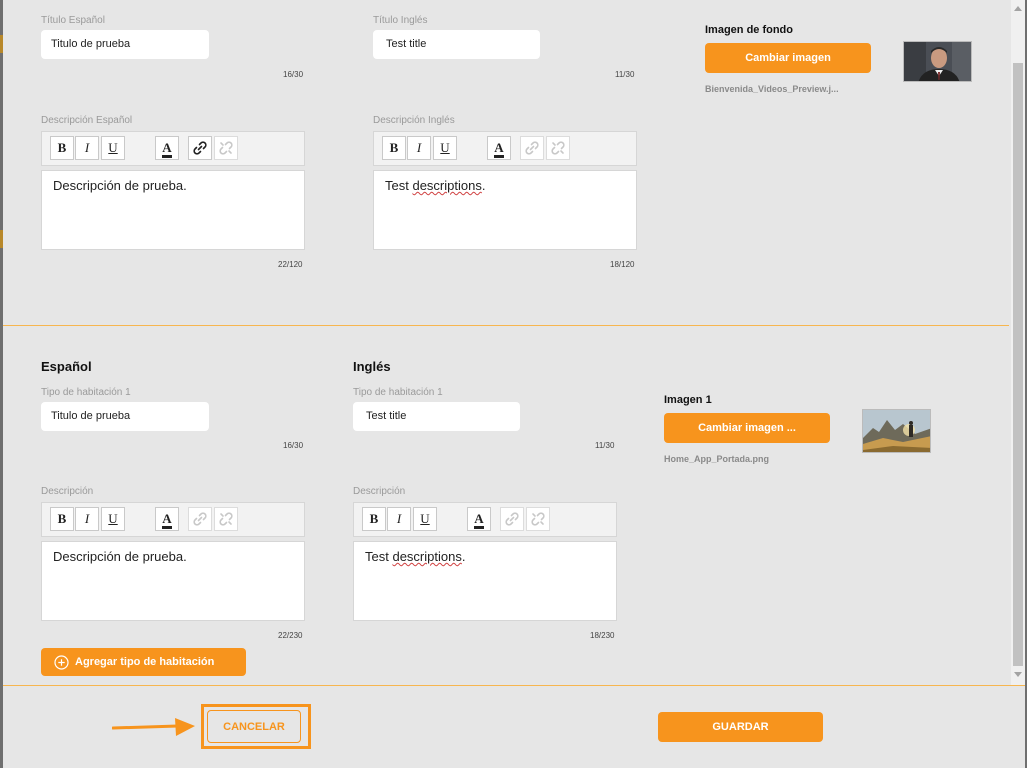 Image resolution: width=1027 pixels, height=768 pixels. I want to click on title-es-label: Título Español, so click(73, 20).